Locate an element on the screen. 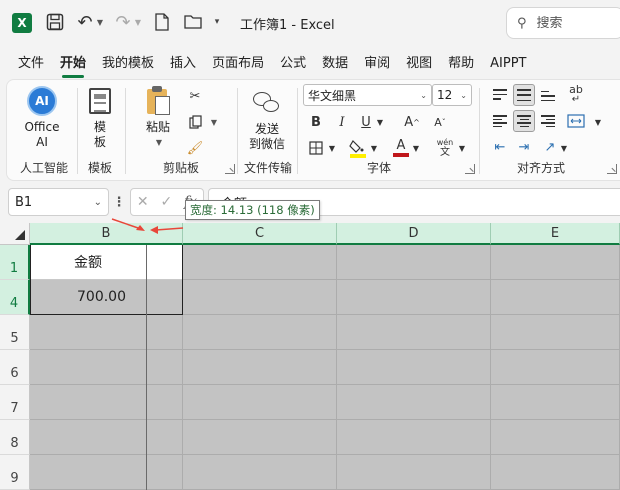 The width and height of the screenshot is (620, 490). enter-icon: ✓ is located at coordinates (166, 202).